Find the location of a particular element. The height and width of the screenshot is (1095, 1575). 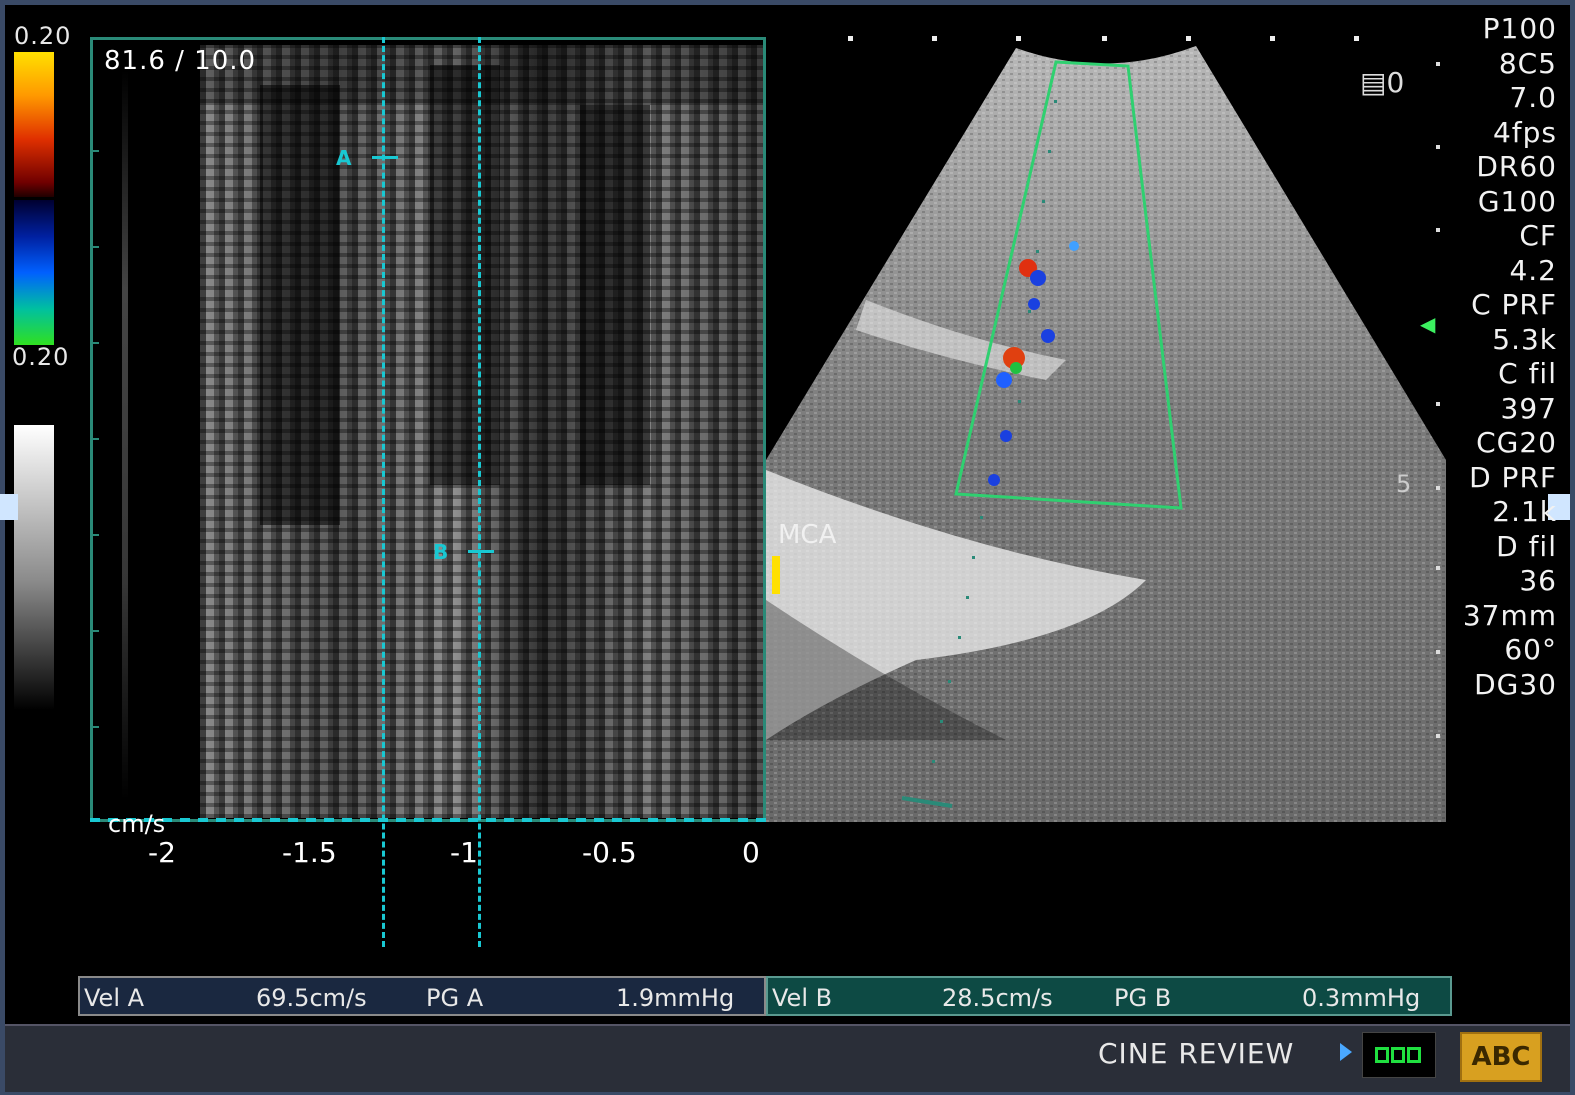

color-scale-top-value: 0.20 is located at coordinates (43, 36).